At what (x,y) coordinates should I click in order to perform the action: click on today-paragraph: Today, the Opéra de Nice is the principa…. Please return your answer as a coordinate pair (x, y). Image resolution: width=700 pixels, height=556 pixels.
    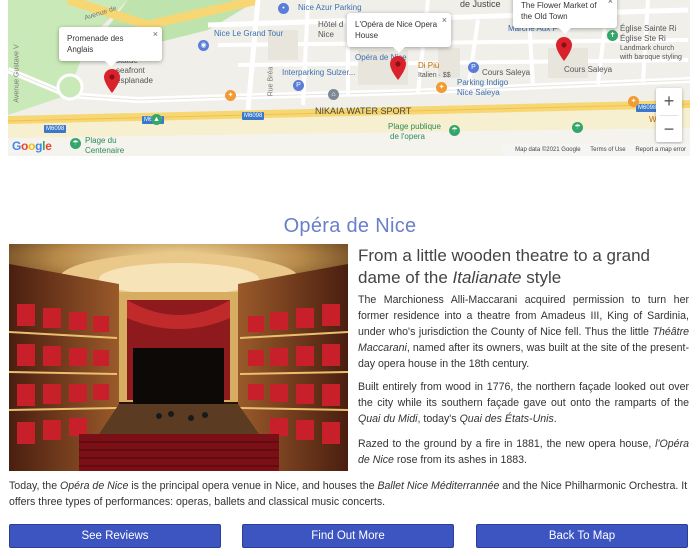
    Looking at the image, I should click on (350, 494).